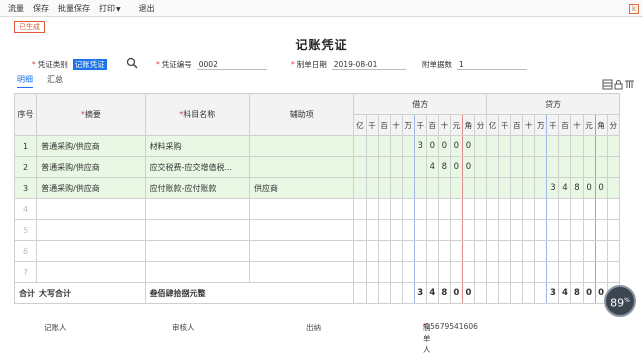  What do you see at coordinates (302, 188) in the screenshot?
I see `row-aux-cell: 供应商` at bounding box center [302, 188].